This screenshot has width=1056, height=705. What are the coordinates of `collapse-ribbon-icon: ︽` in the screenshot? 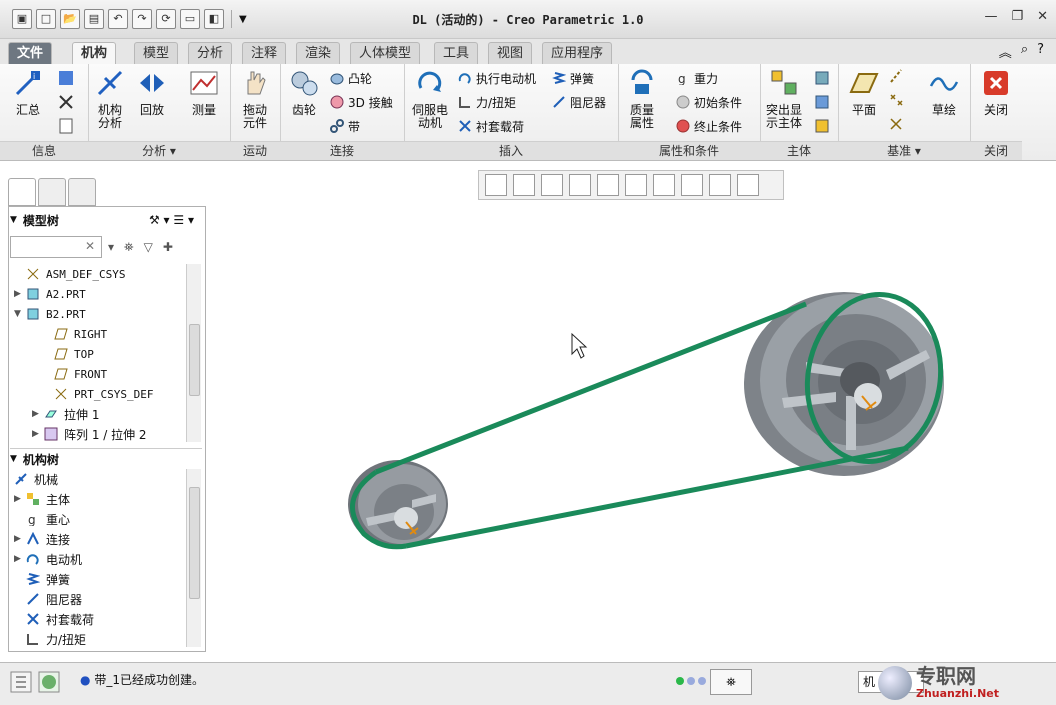 It's located at (1005, 51).